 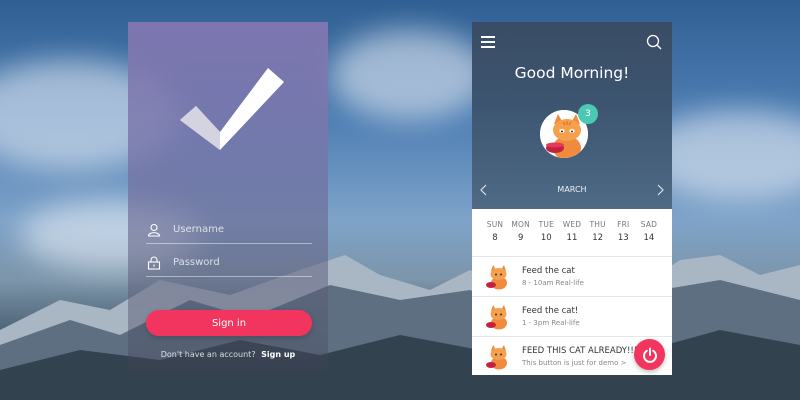 What do you see at coordinates (572, 276) in the screenshot?
I see `list-item: Feed the cat 8 - 10am Real-life` at bounding box center [572, 276].